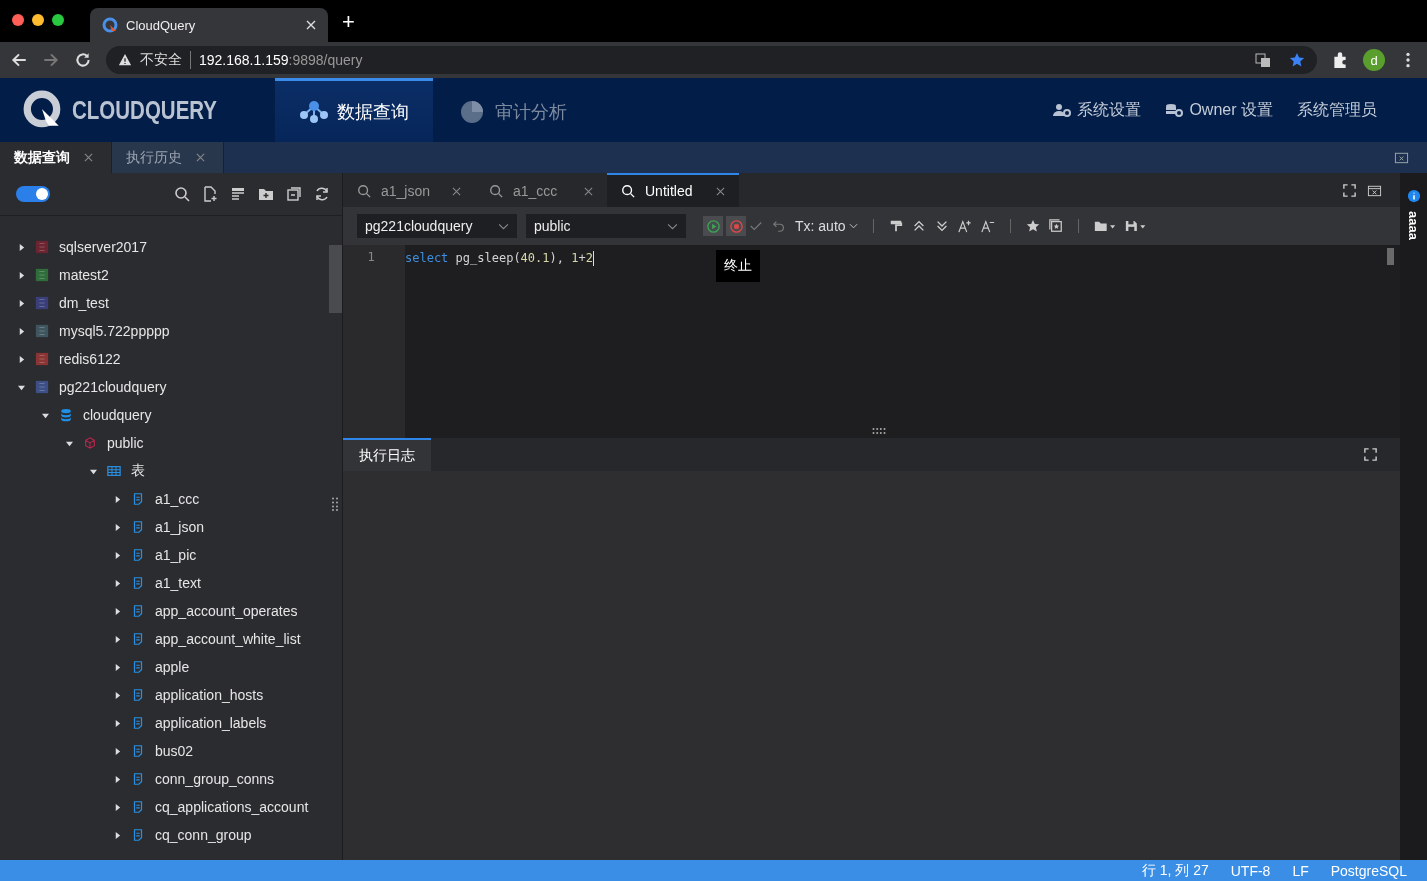 The height and width of the screenshot is (881, 1427). I want to click on tree-item: cq_applications_account, so click(232, 807).